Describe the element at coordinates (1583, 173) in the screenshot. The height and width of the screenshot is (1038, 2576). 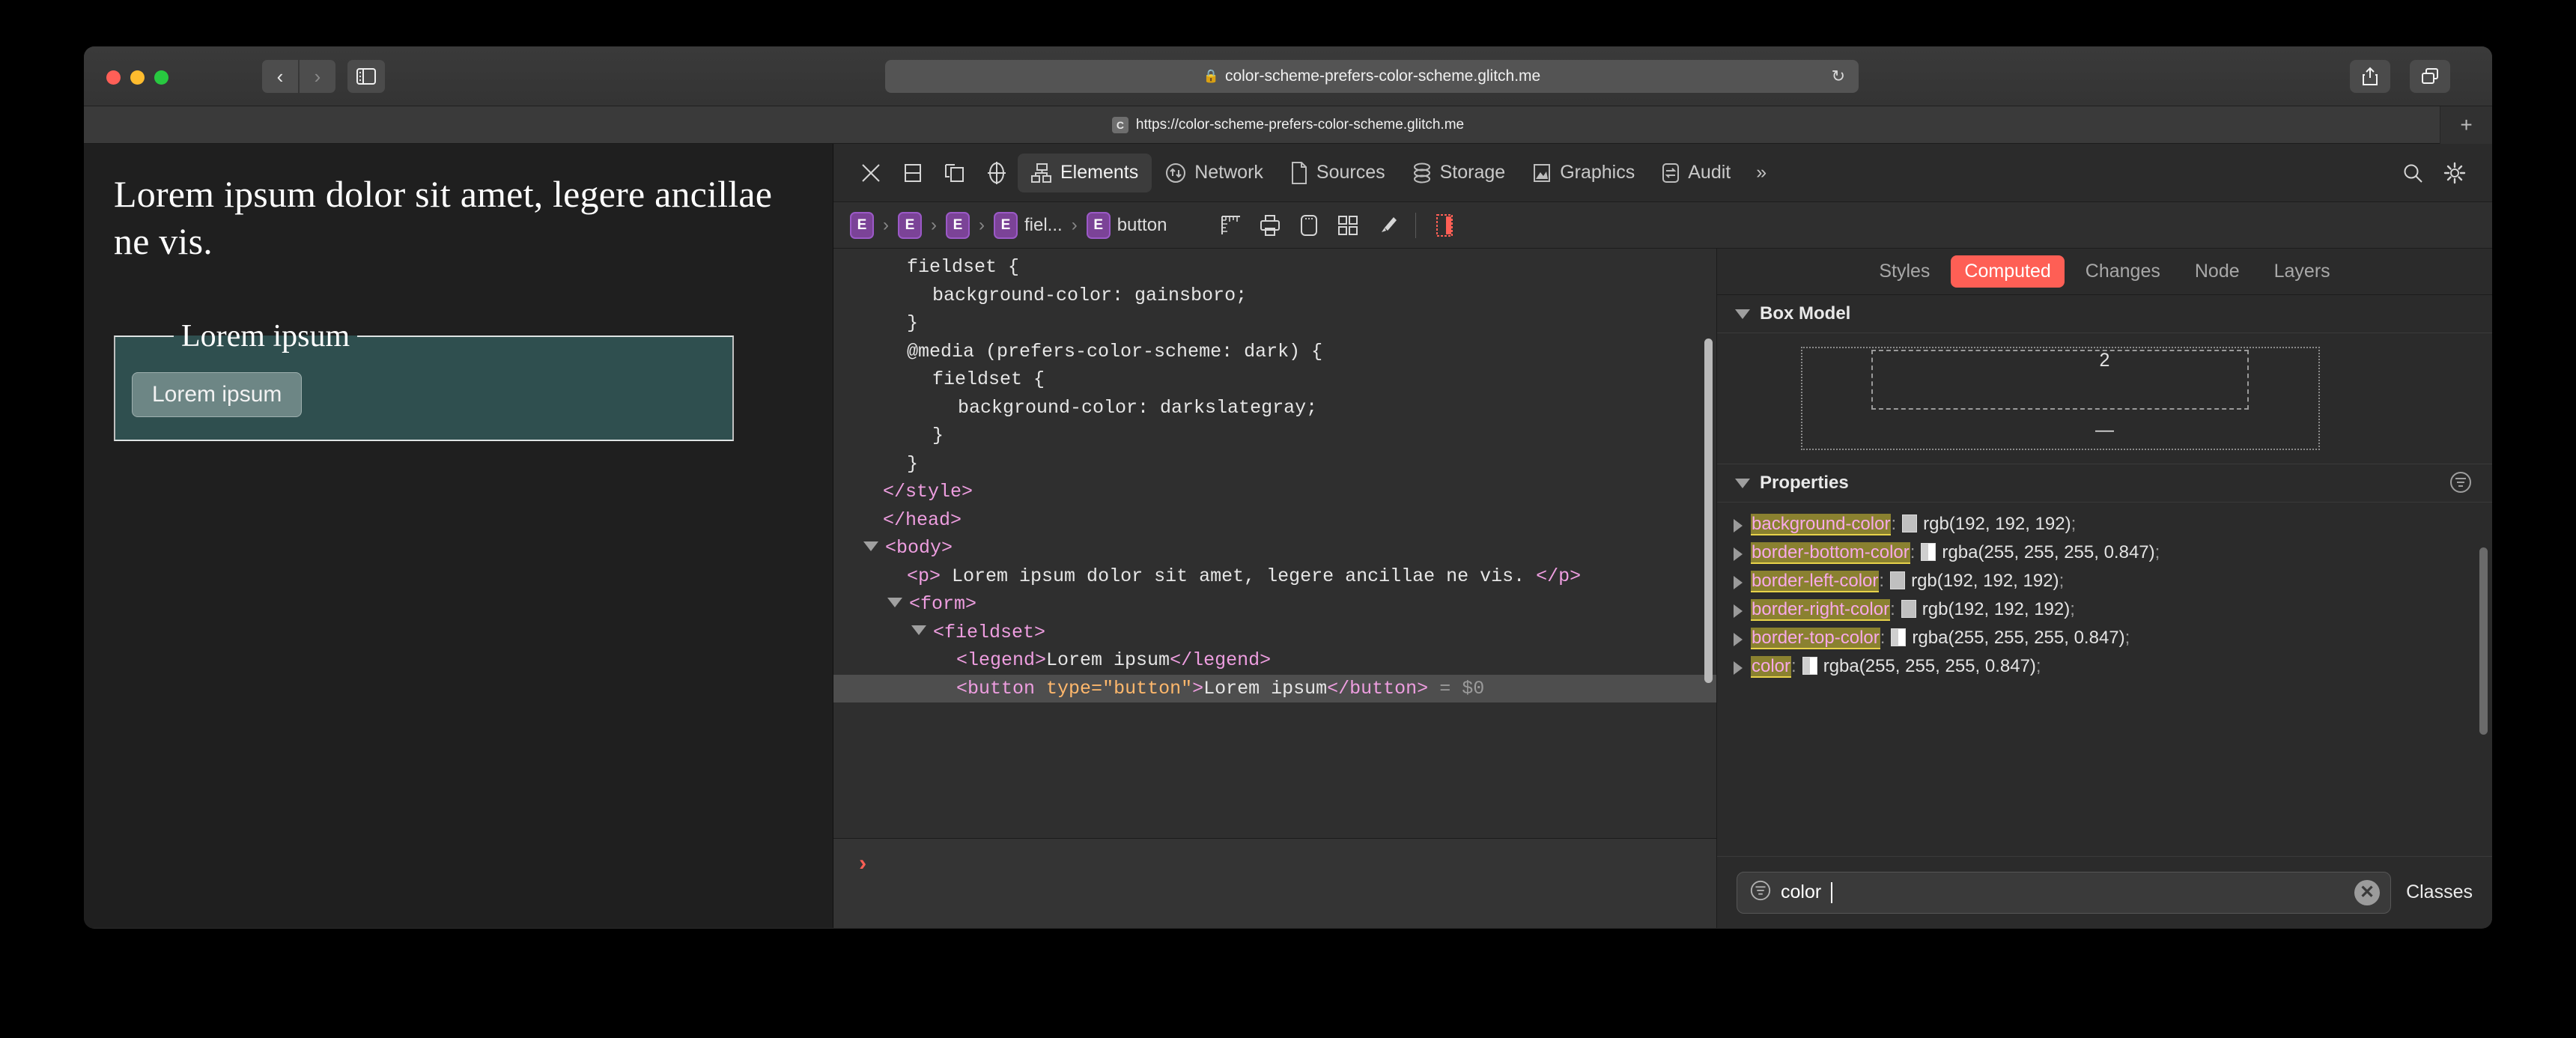
I see `tab-graphics: Graphics` at that location.